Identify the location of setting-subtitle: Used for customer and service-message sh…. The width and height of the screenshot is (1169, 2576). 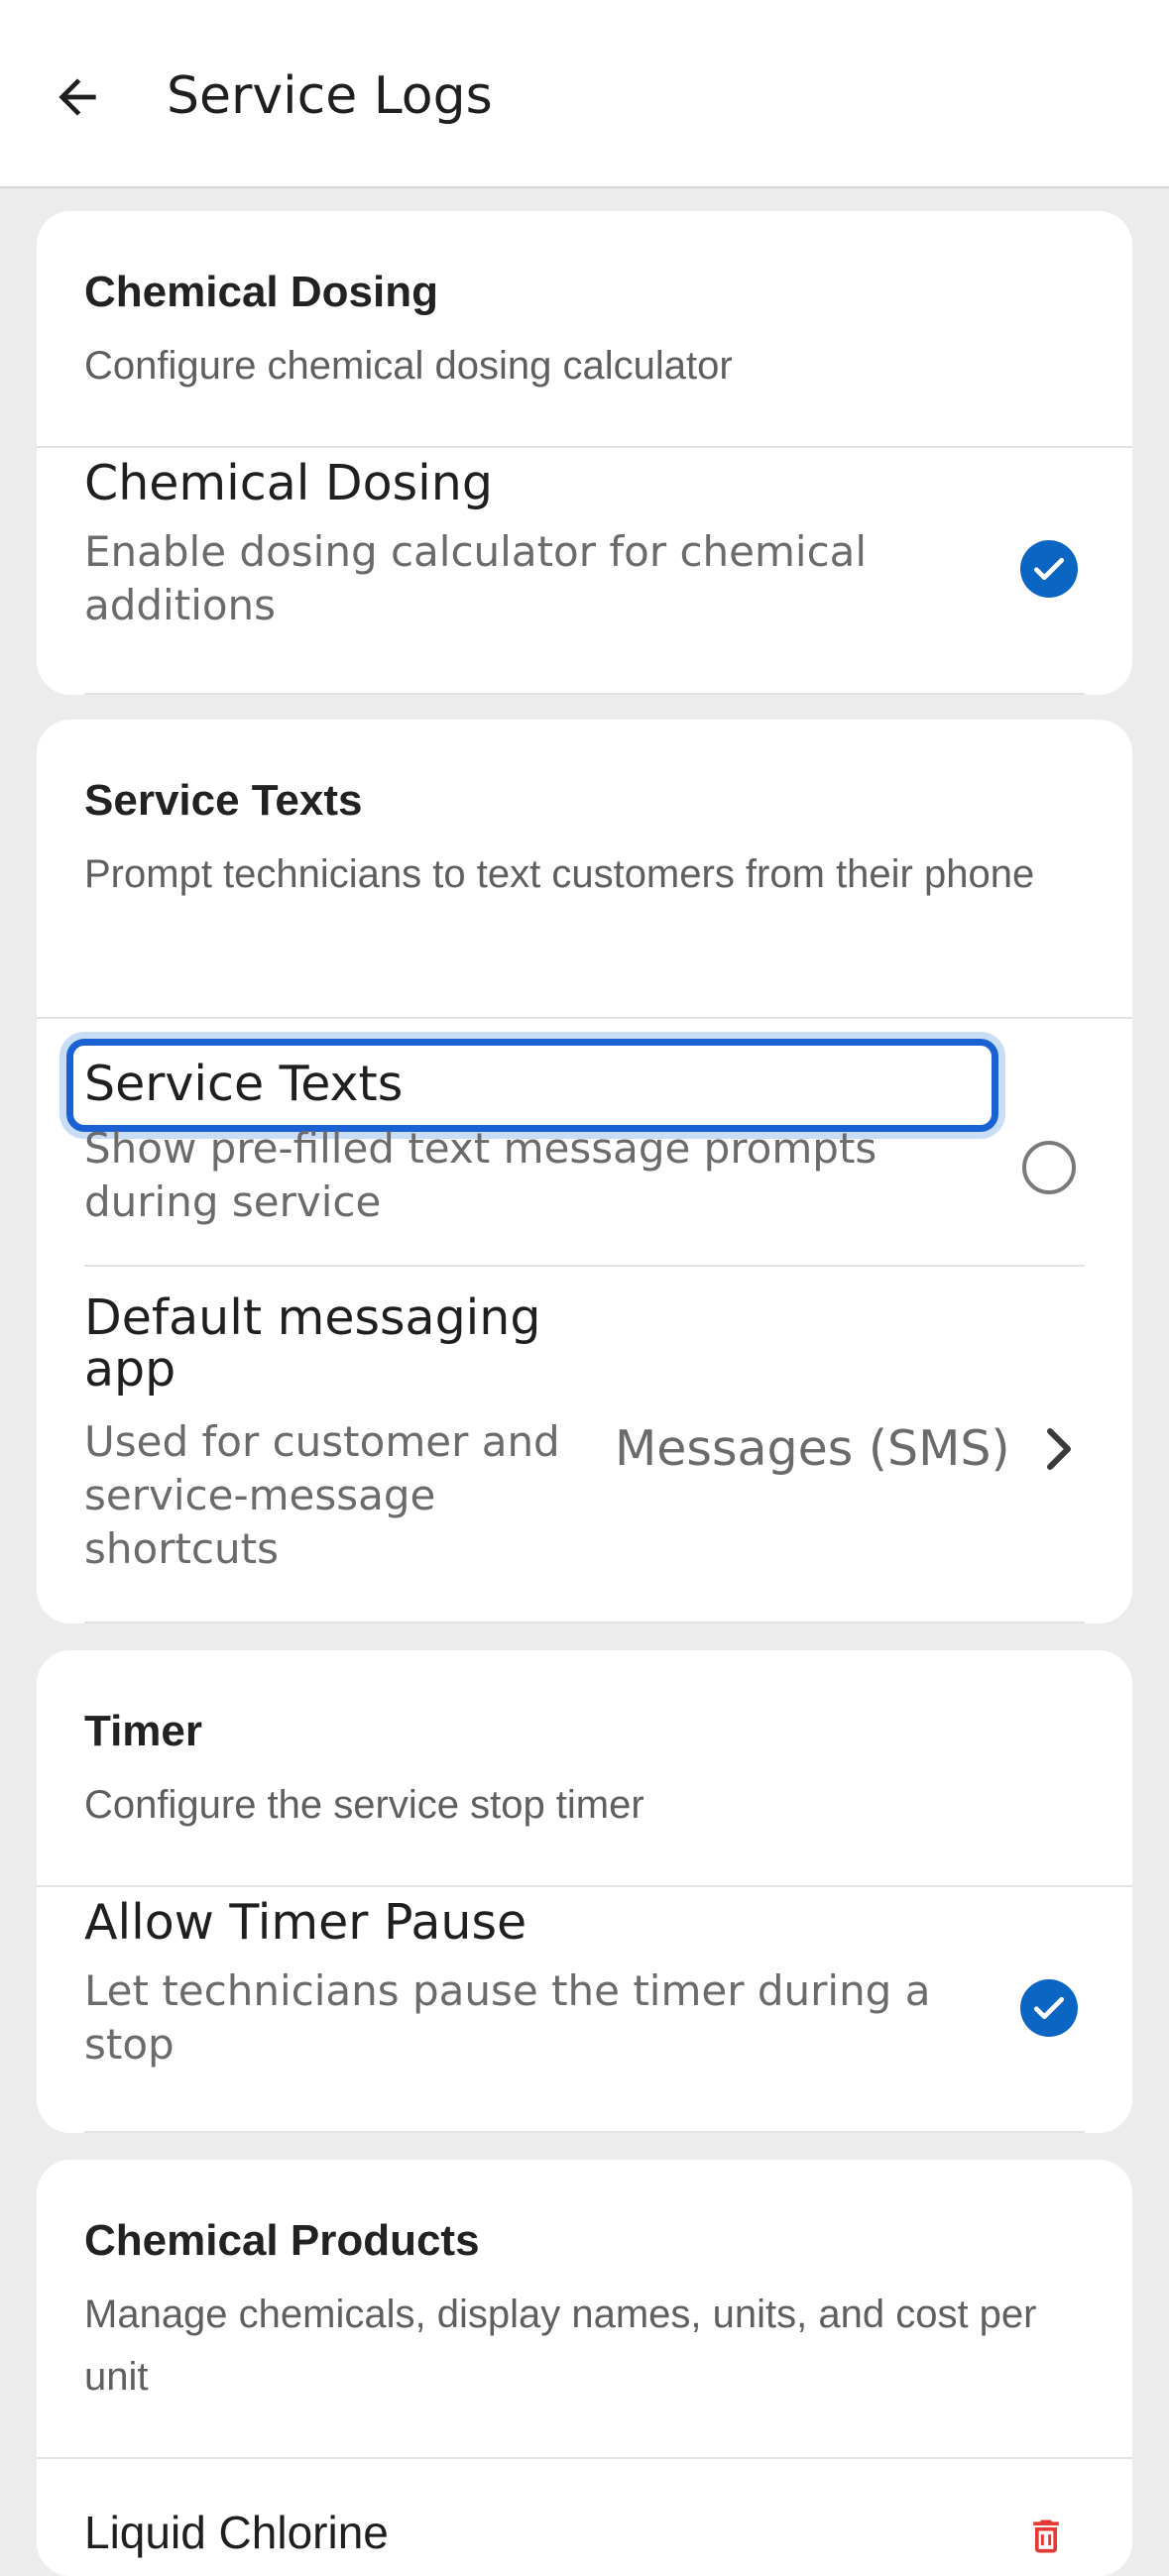
(322, 1495).